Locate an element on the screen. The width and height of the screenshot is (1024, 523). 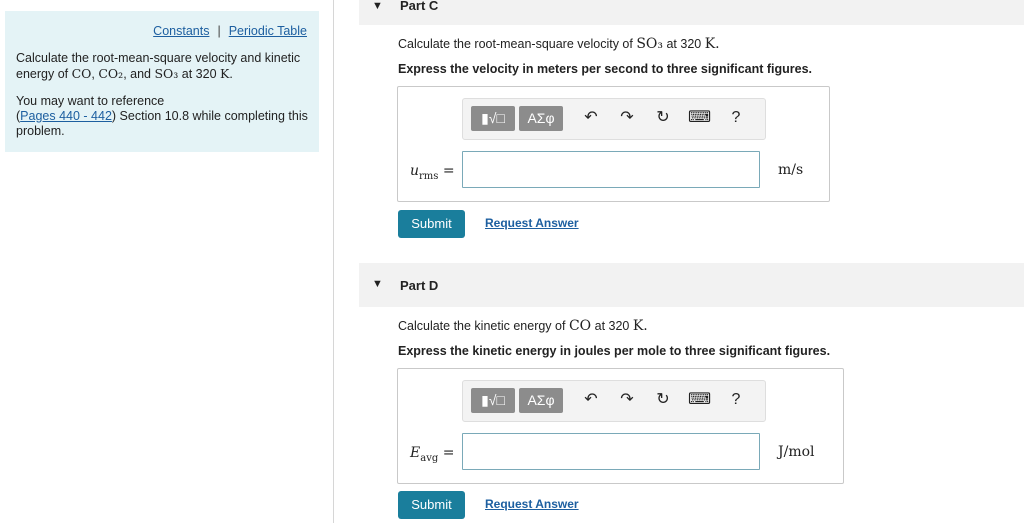
answer-variable-label: urms = is located at coordinates (432, 172).